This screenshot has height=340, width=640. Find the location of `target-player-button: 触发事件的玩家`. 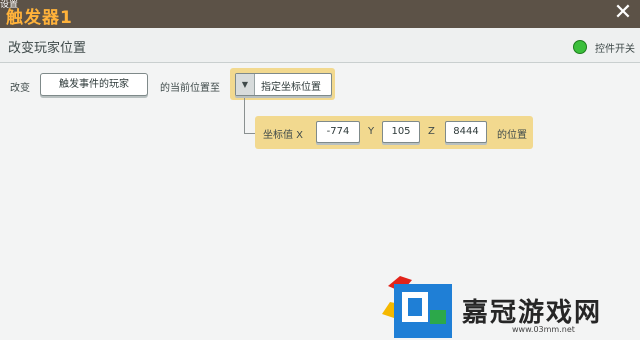

target-player-button: 触发事件的玩家 is located at coordinates (94, 84).